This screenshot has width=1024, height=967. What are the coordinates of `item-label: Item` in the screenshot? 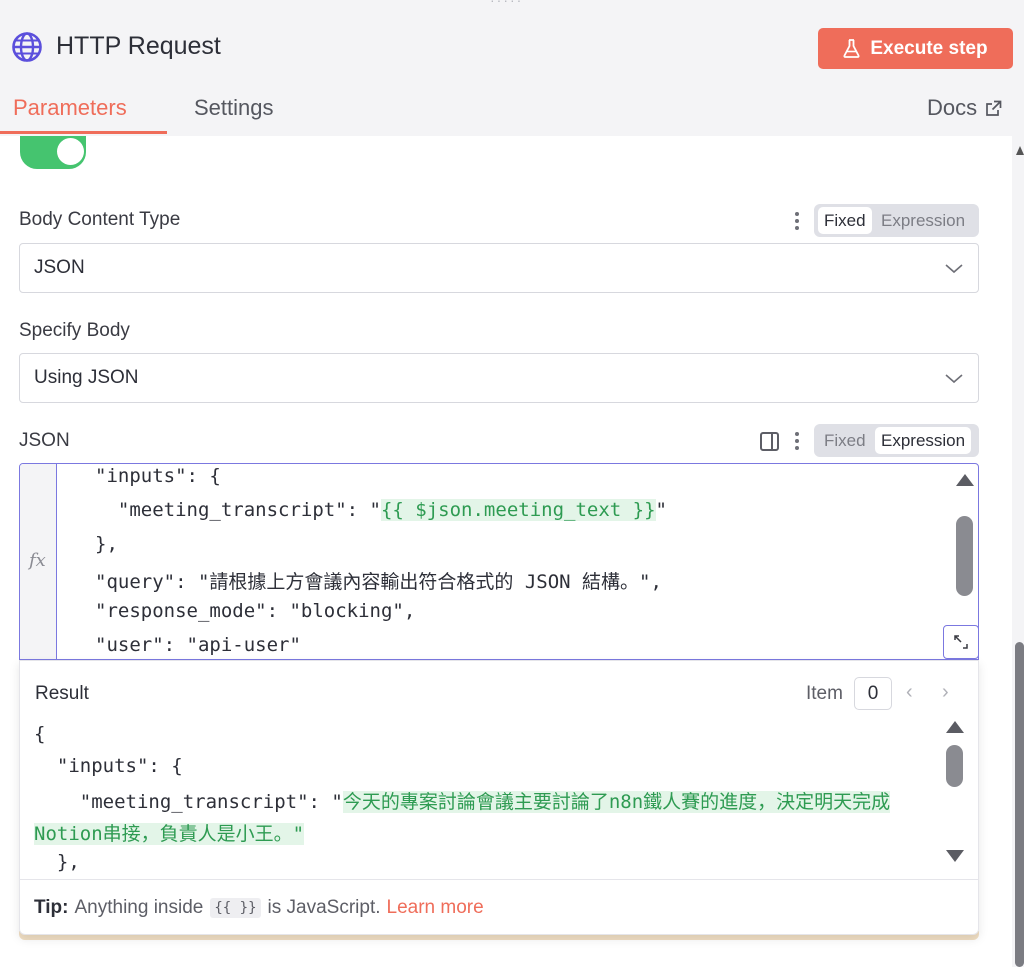 It's located at (824, 693).